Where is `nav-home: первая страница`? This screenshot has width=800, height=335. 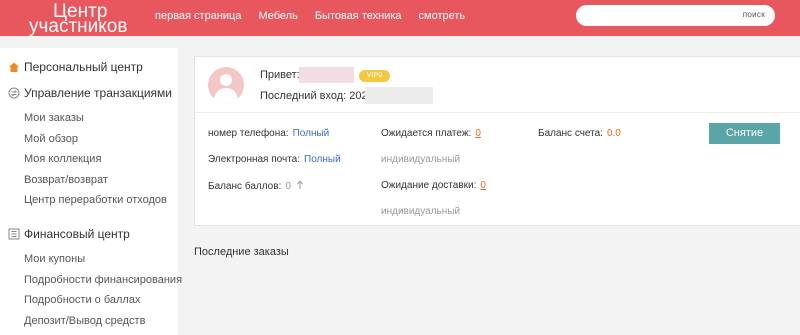
nav-home: первая страница is located at coordinates (198, 16).